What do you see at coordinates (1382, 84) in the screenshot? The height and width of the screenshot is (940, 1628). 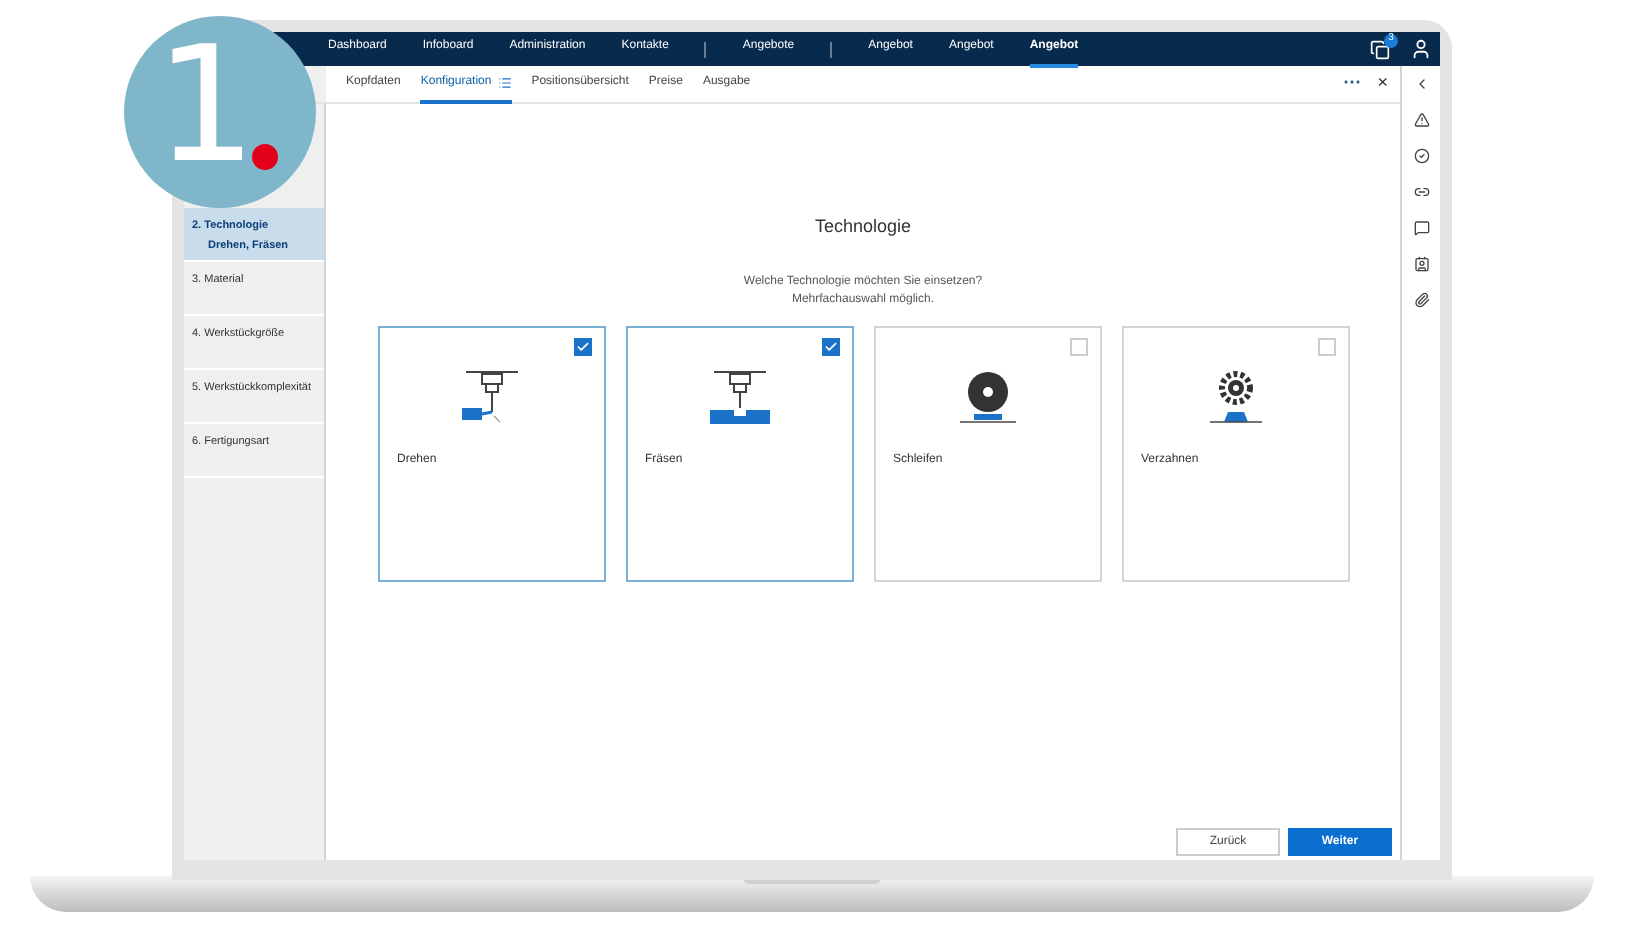 I see `close-button: ×` at bounding box center [1382, 84].